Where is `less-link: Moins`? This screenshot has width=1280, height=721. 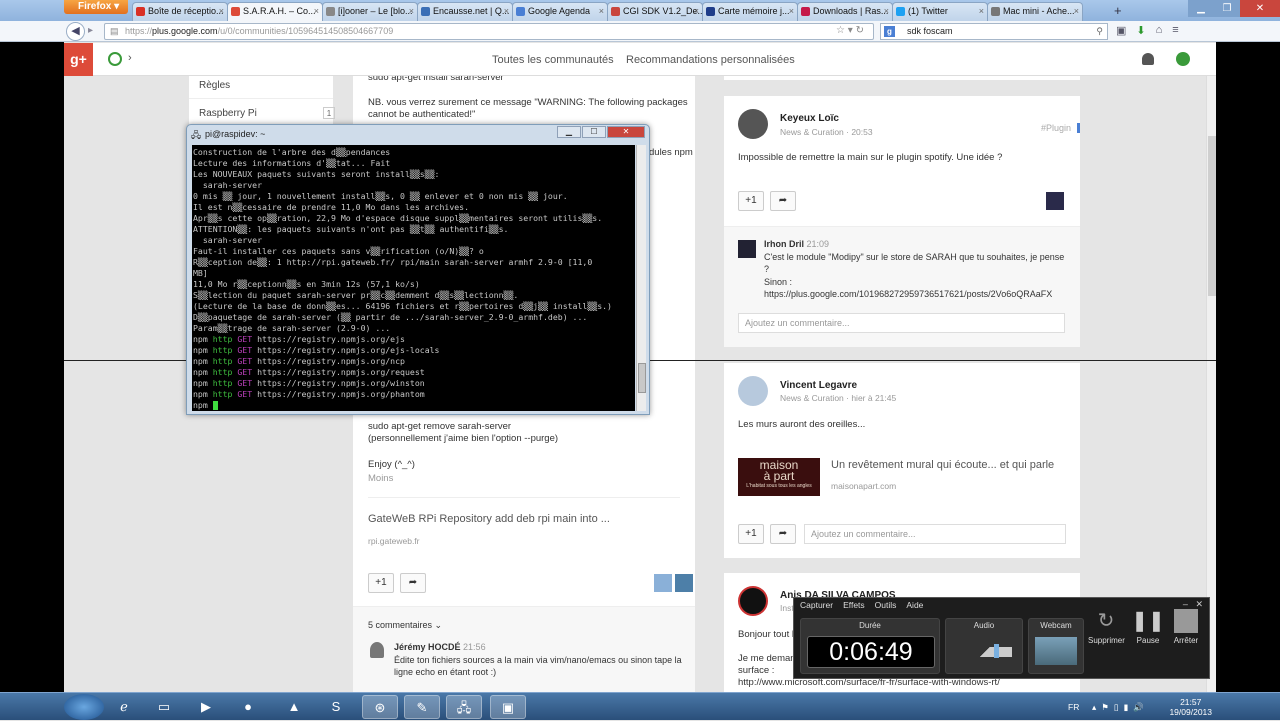 less-link: Moins is located at coordinates (380, 479).